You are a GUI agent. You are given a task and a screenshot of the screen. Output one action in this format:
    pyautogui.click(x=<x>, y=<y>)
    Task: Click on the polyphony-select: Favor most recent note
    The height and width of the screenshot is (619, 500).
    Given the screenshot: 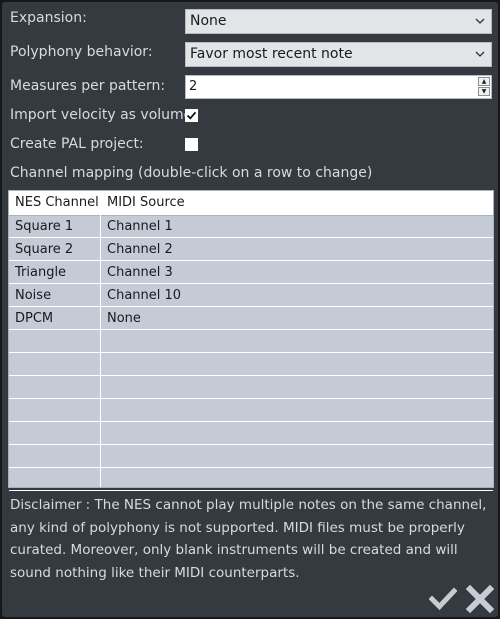 What is the action you would take?
    pyautogui.click(x=338, y=54)
    